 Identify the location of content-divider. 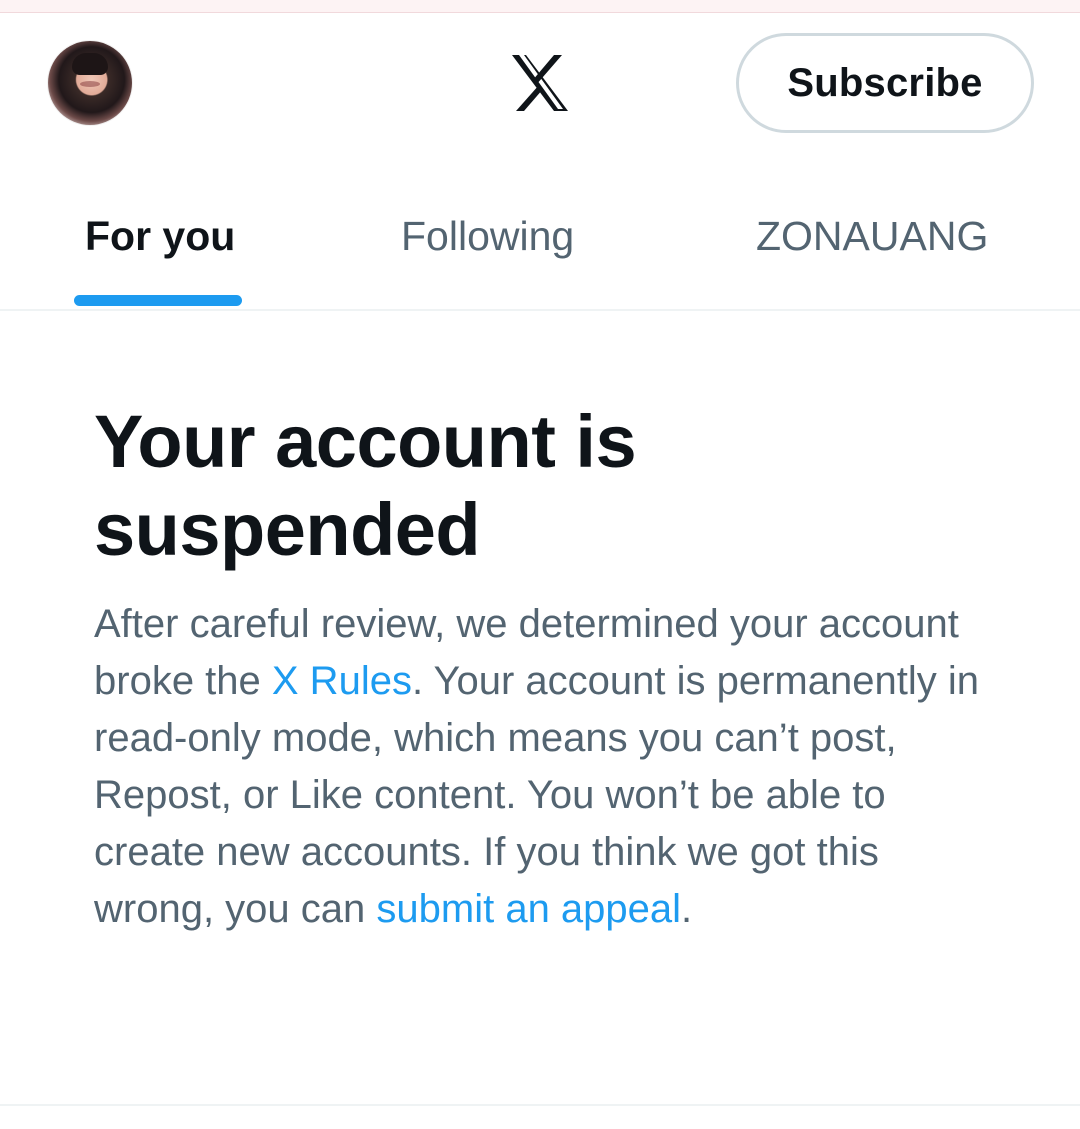
(540, 1105).